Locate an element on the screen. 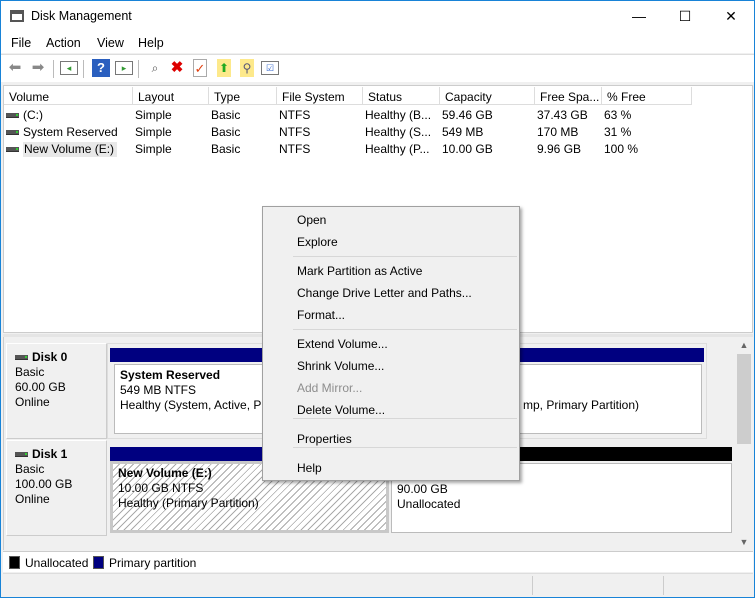 The width and height of the screenshot is (755, 598). scroll-up-arrow-icon: ▲ is located at coordinates (744, 345).